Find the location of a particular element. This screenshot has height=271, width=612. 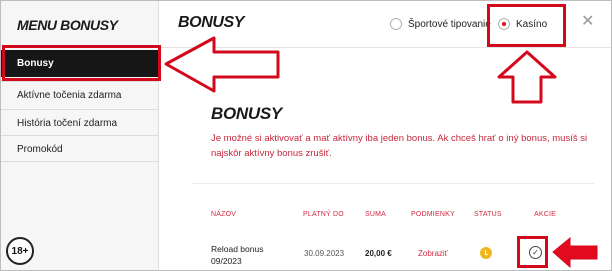

sidebar-title: MENU BONUSY is located at coordinates (67, 25).